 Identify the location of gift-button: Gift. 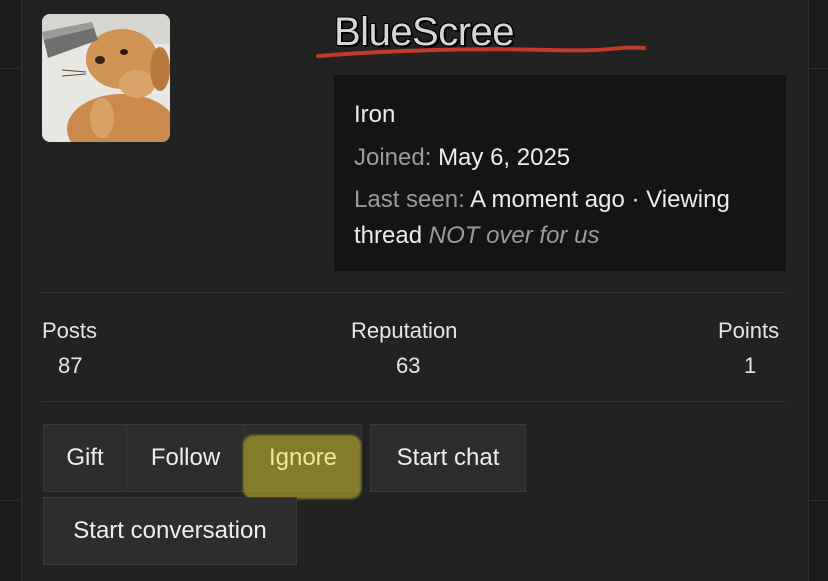
(85, 458).